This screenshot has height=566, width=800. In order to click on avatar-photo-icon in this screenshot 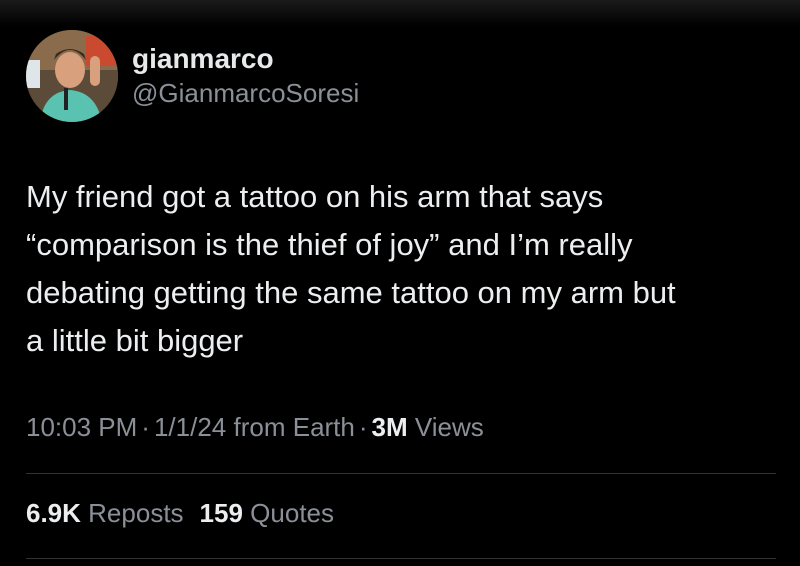, I will do `click(72, 76)`.